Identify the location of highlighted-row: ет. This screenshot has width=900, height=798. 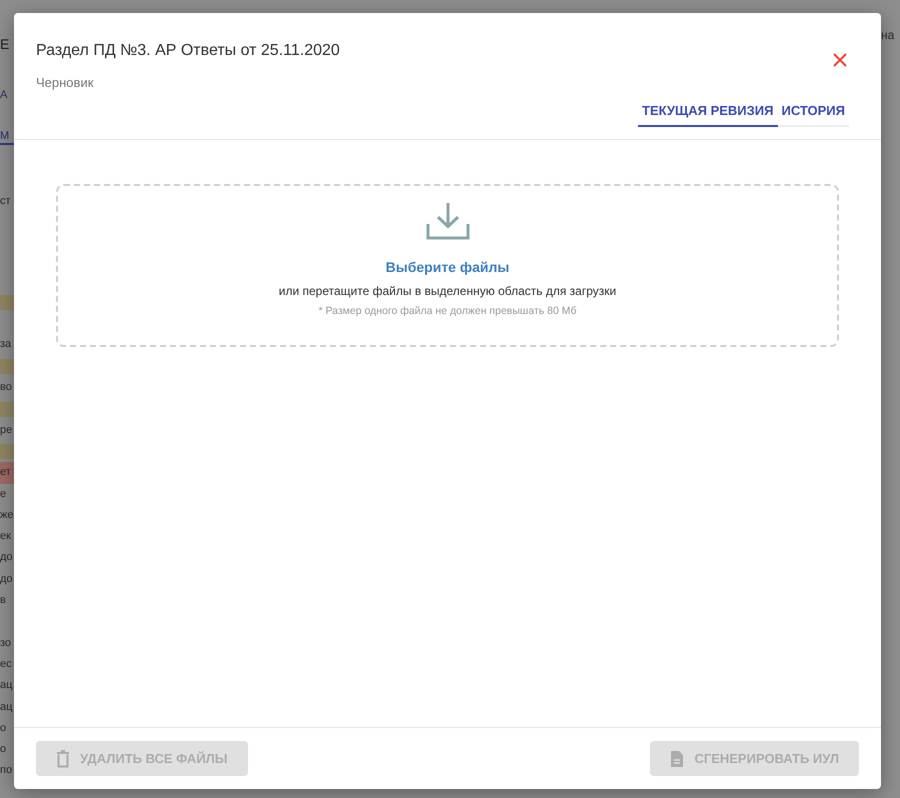
(7, 473).